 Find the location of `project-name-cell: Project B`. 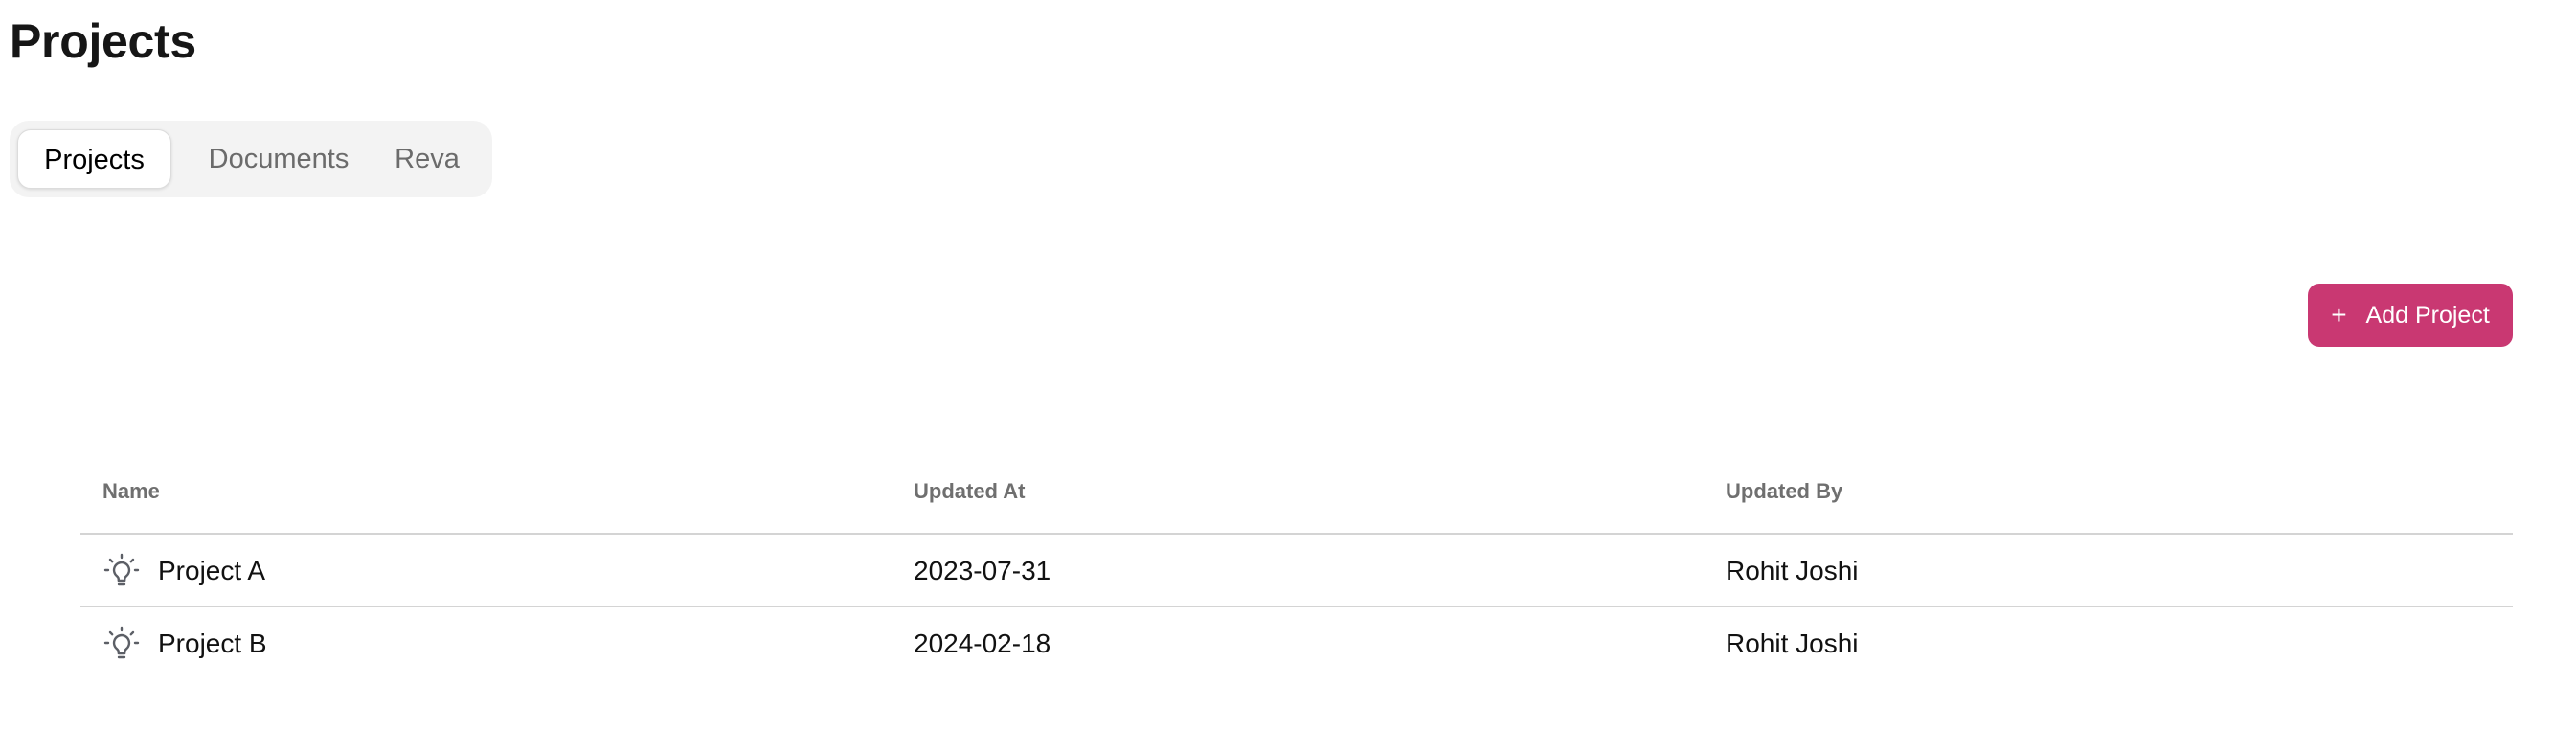

project-name-cell: Project B is located at coordinates (184, 644).